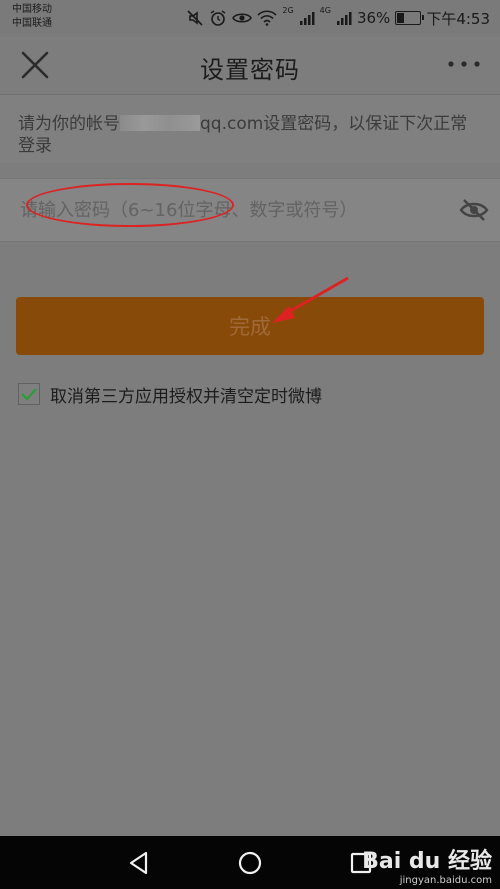  I want to click on watermark: Bai du 经验 jingyan.baidu.com, so click(427, 868).